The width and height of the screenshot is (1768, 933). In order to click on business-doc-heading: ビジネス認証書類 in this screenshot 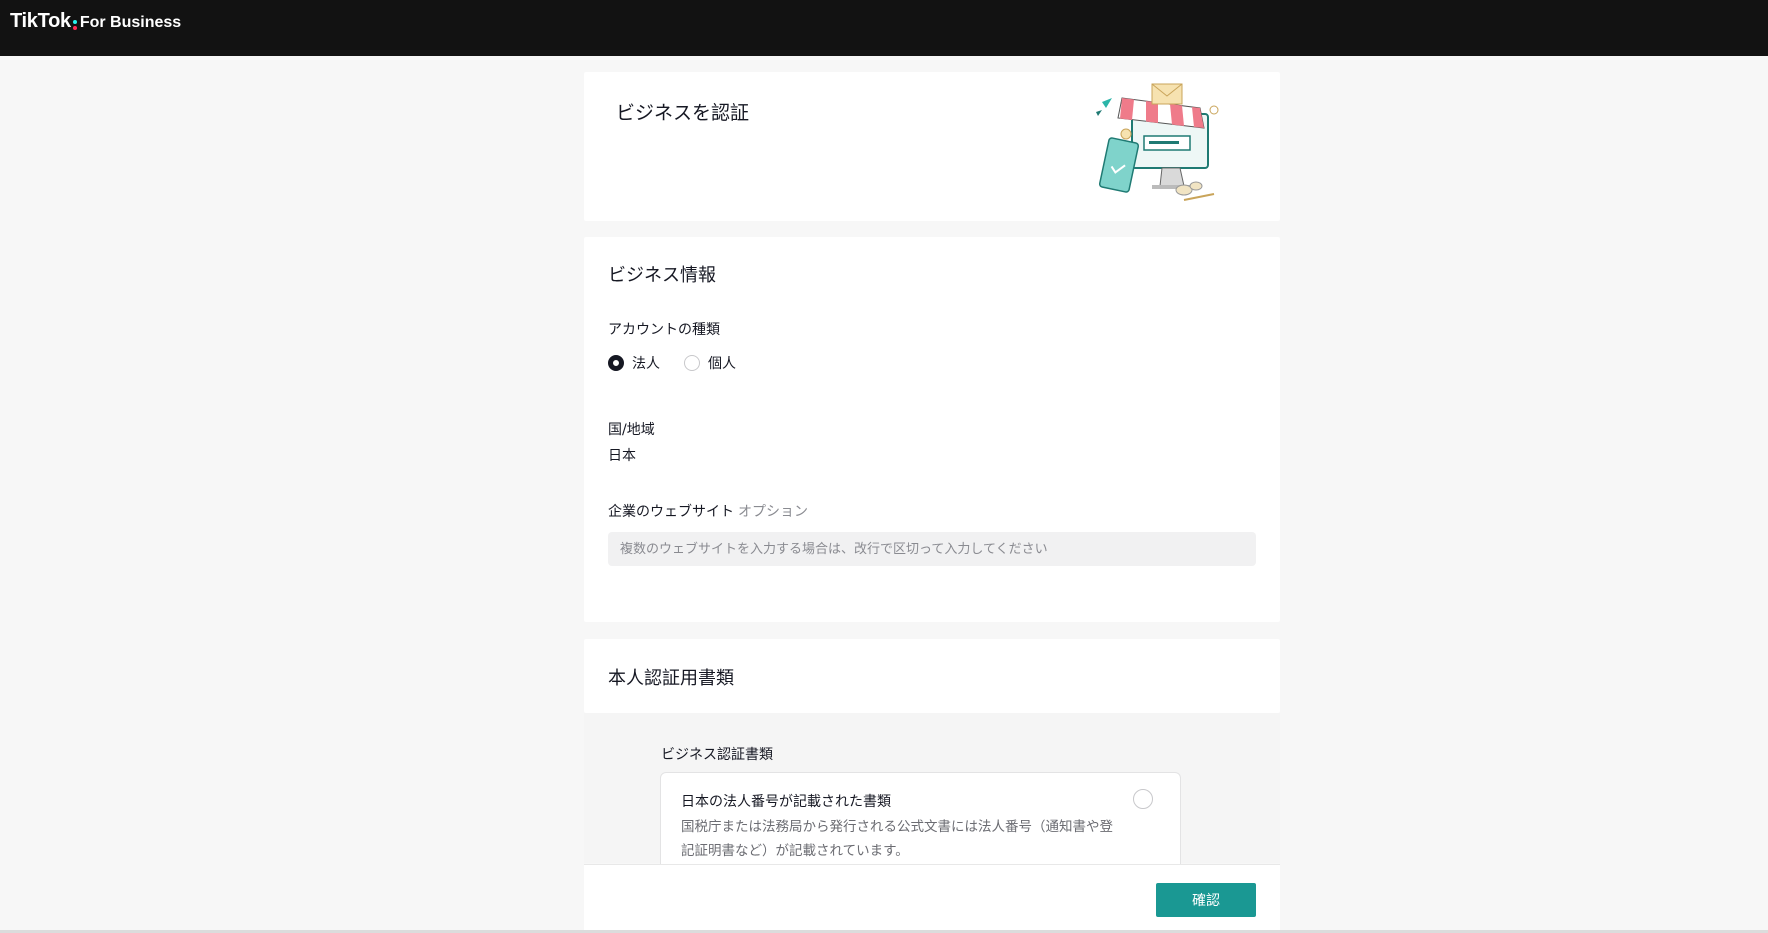, I will do `click(717, 755)`.